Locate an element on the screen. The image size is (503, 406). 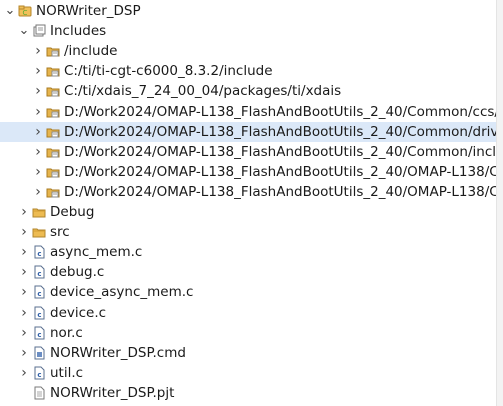
tree-item: c async_mem.c is located at coordinates (251, 252).